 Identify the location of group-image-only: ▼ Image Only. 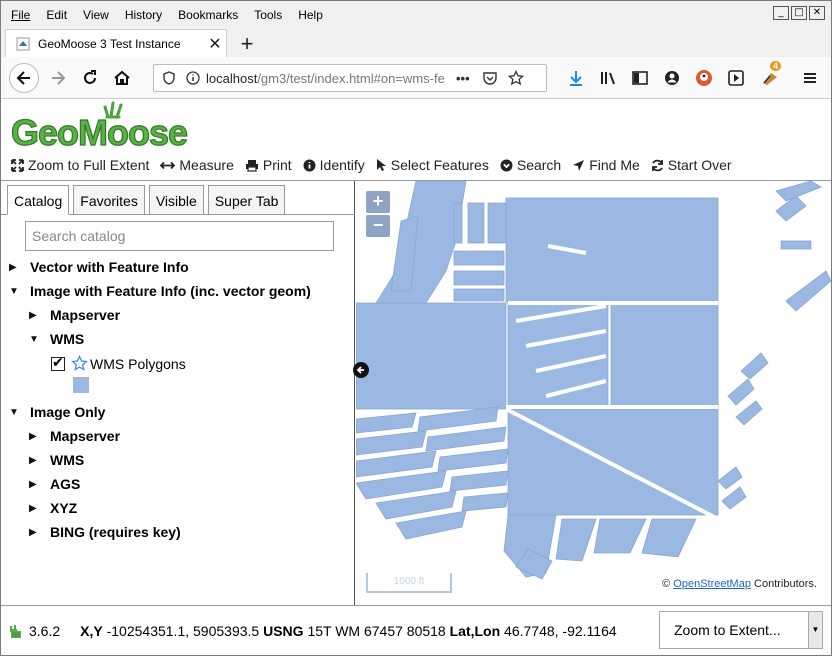
(57, 412).